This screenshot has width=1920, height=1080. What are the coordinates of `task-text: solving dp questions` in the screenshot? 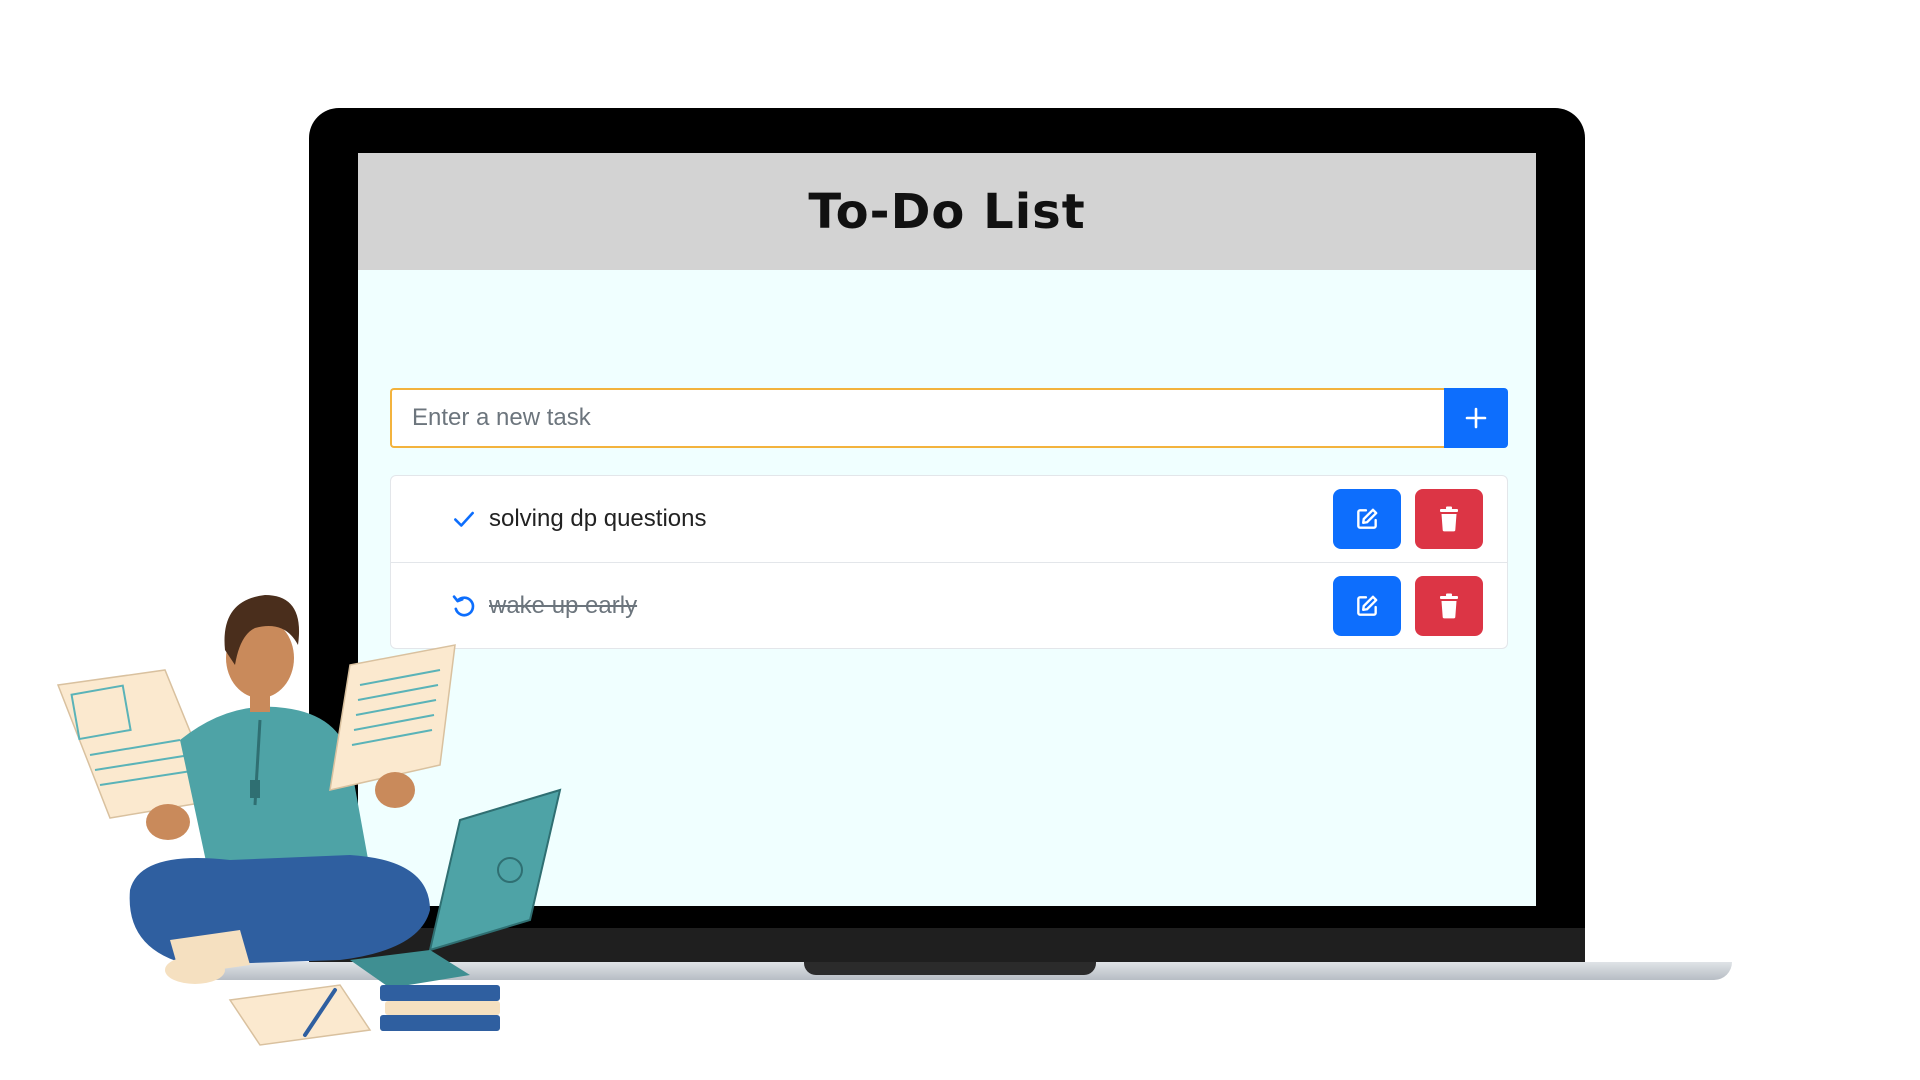 It's located at (598, 518).